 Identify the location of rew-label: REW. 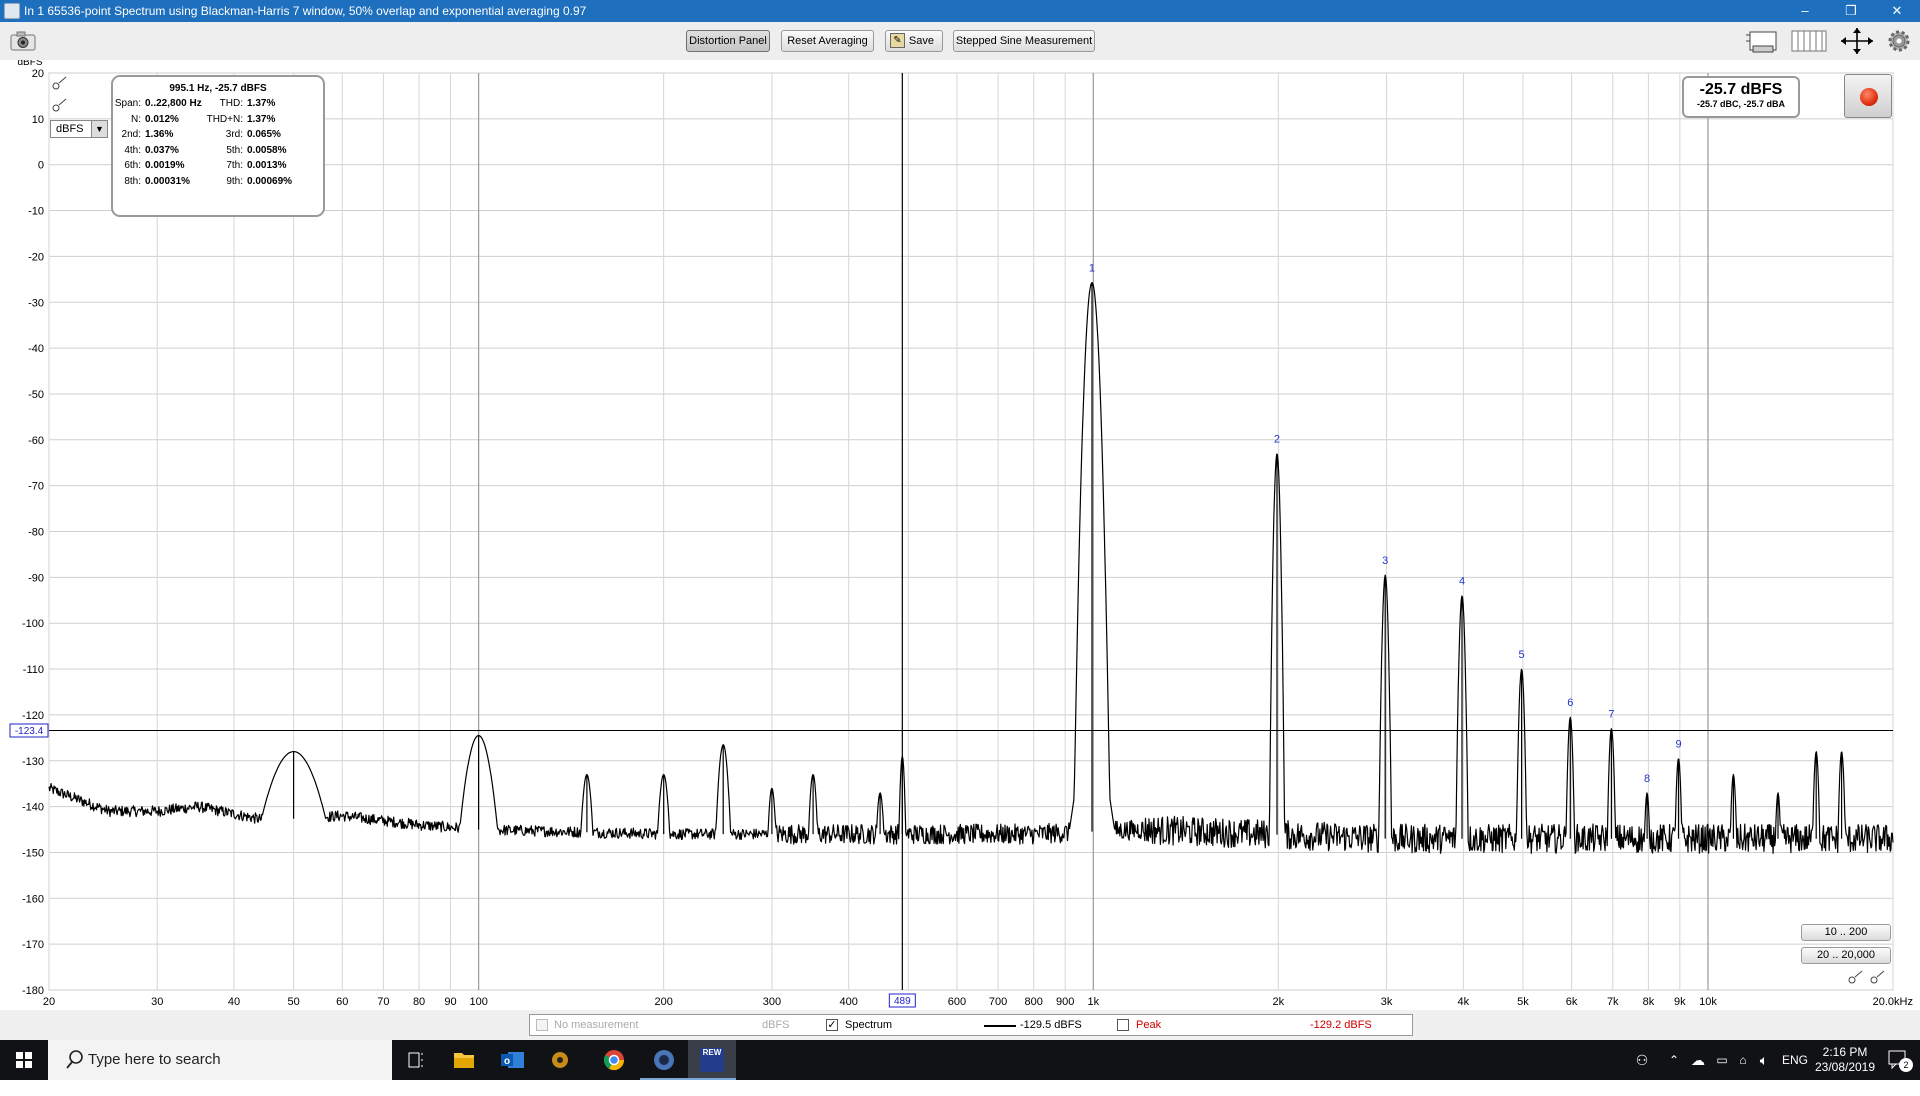
(712, 1060).